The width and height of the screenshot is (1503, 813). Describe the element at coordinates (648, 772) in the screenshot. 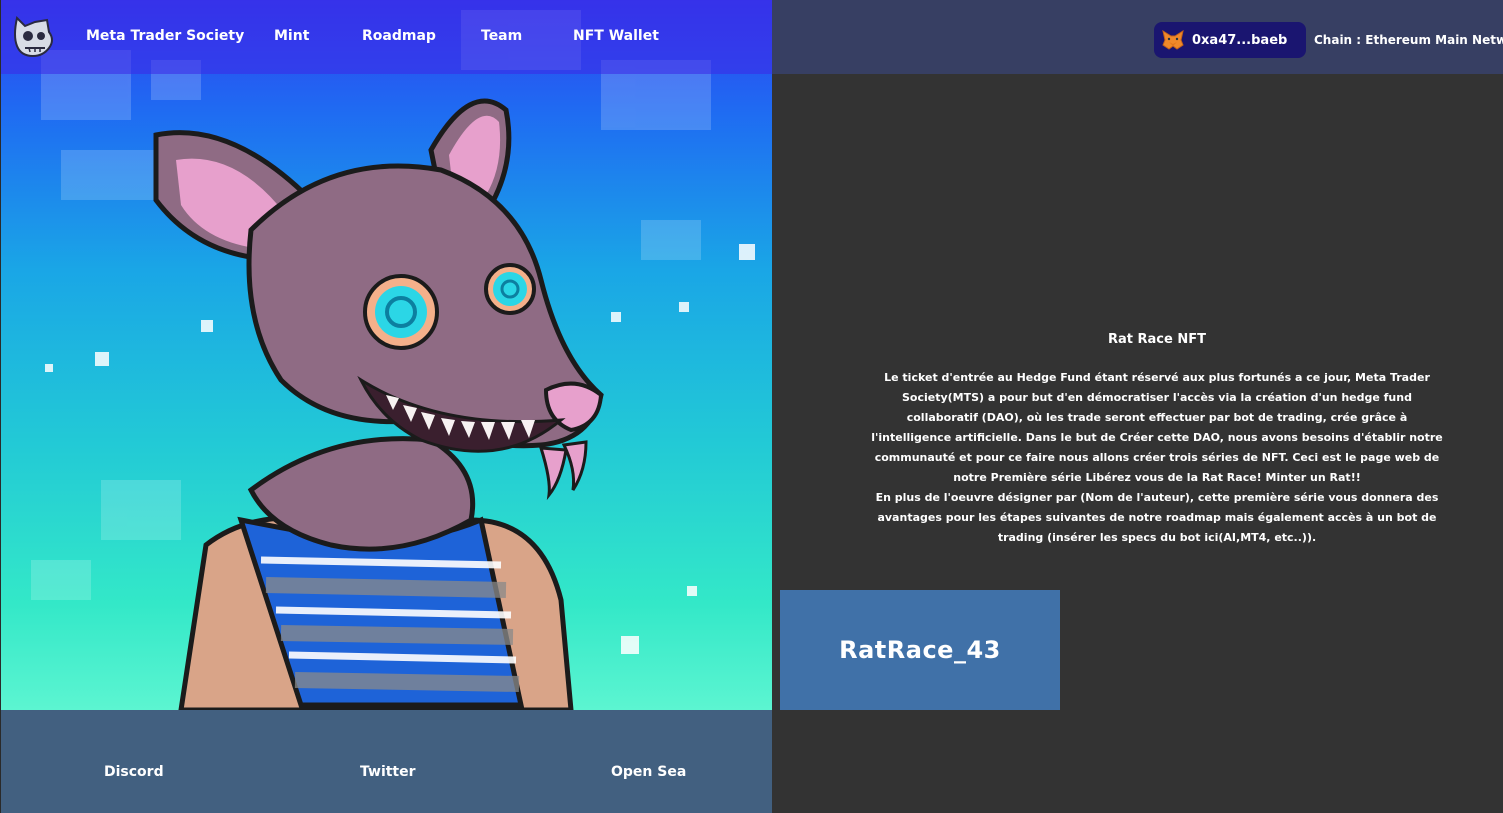

I see `footer-link-opensea: Open Sea` at that location.